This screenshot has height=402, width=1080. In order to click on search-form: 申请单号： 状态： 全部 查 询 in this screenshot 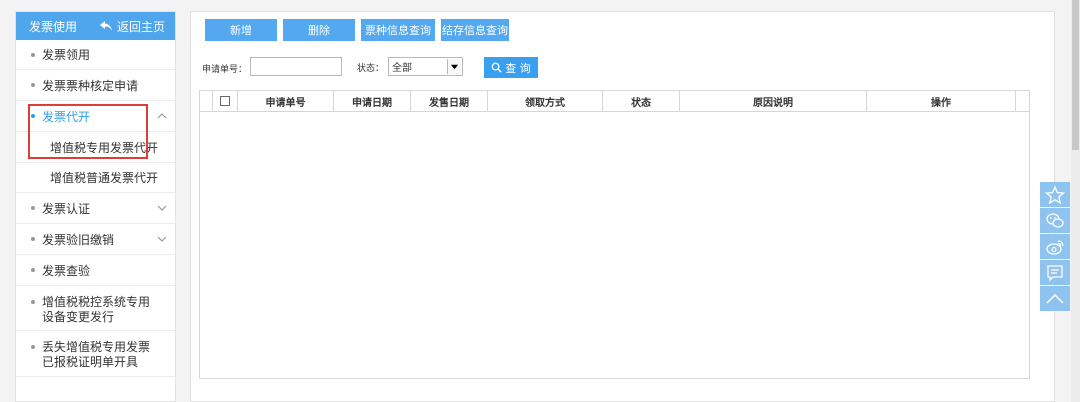, I will do `click(402, 68)`.